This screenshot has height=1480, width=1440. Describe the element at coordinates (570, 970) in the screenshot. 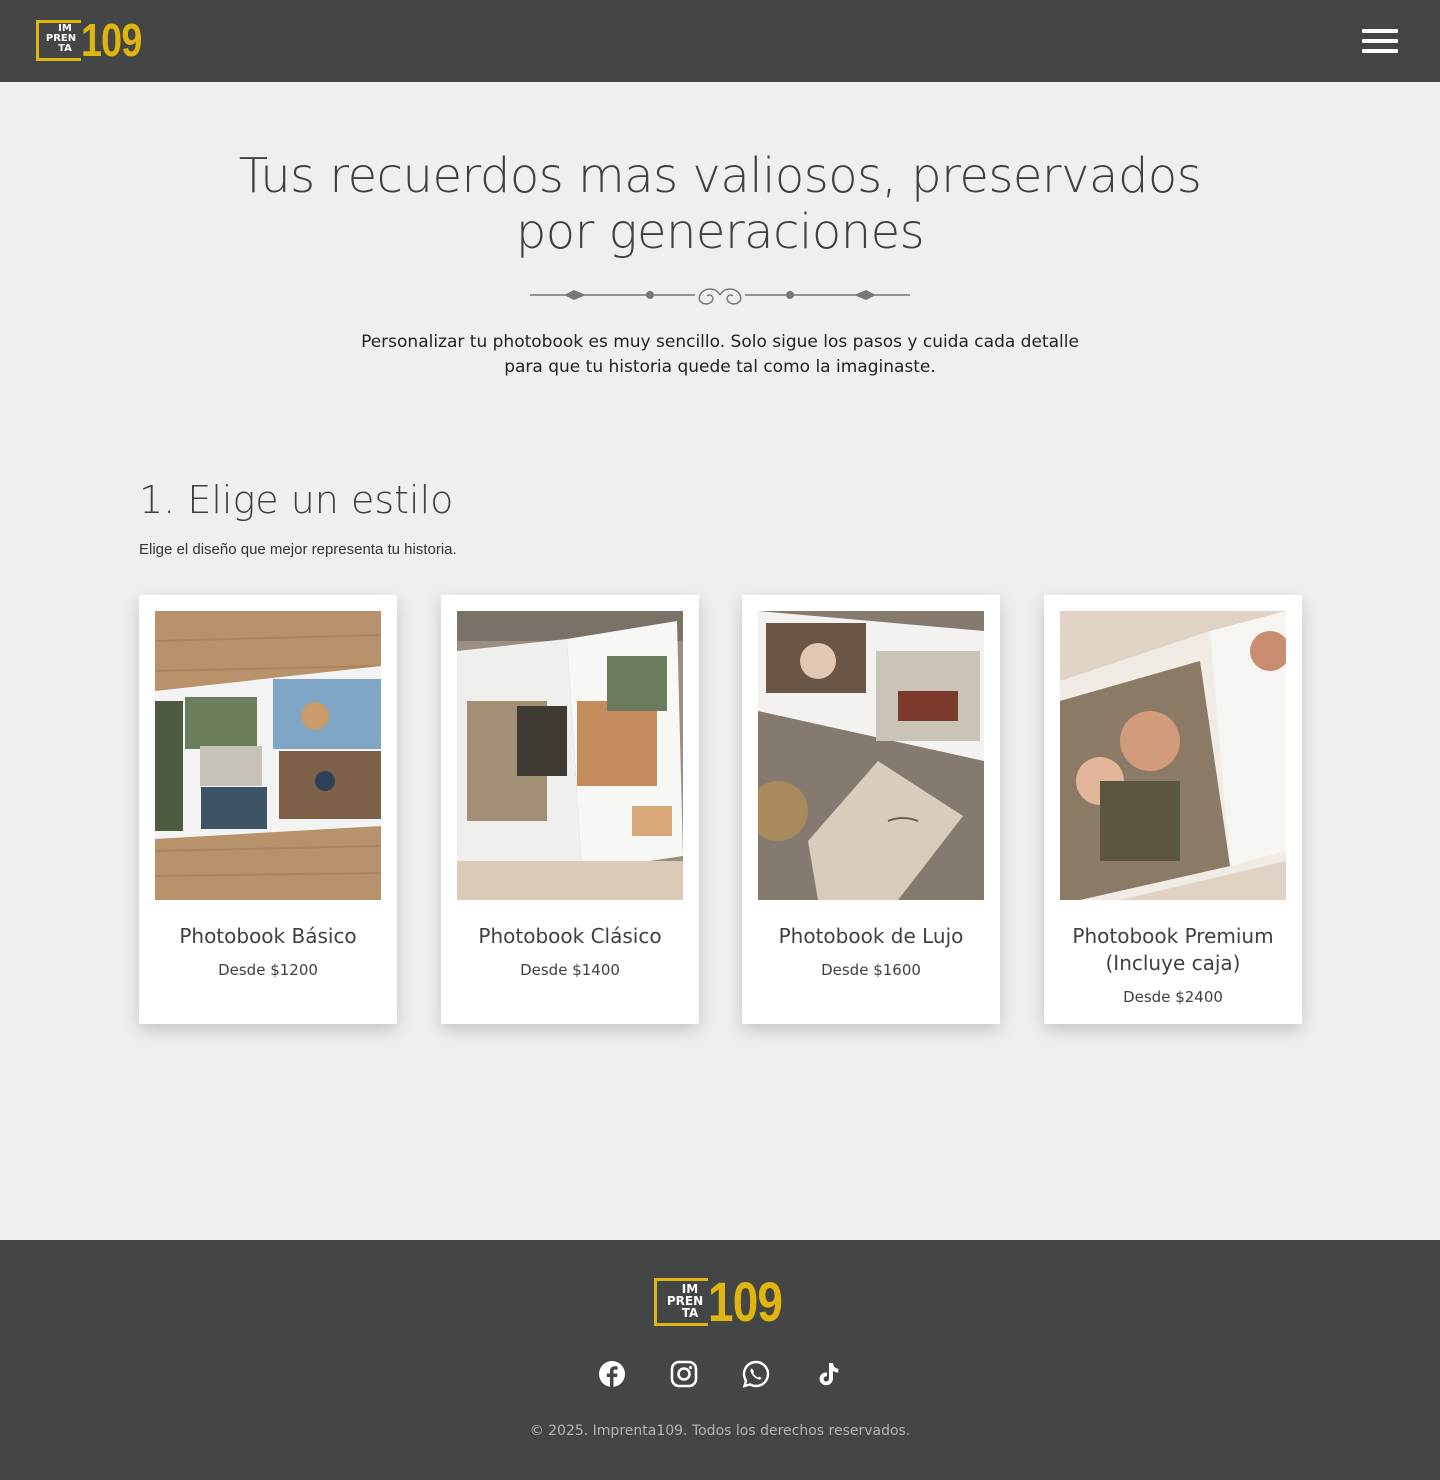

I see `card-price: Desde $1400` at that location.